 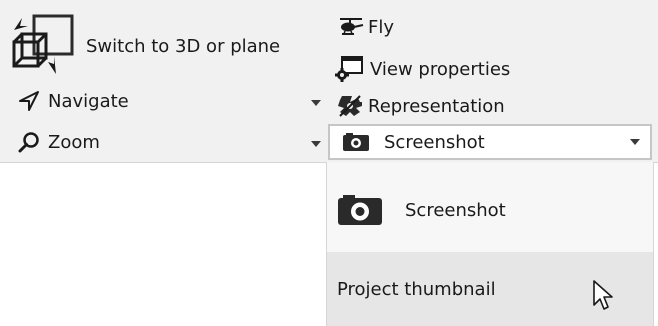 I want to click on switch-3d-plane-label: Switch to 3D or plane, so click(x=183, y=46).